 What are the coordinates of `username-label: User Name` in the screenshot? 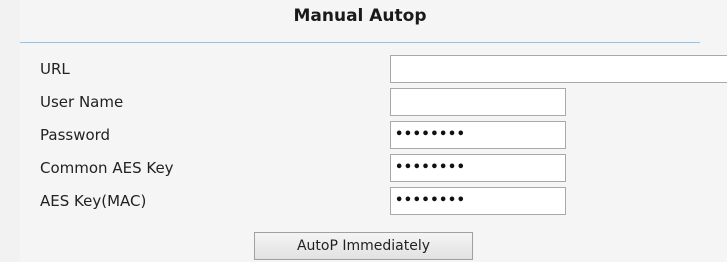 It's located at (82, 102).